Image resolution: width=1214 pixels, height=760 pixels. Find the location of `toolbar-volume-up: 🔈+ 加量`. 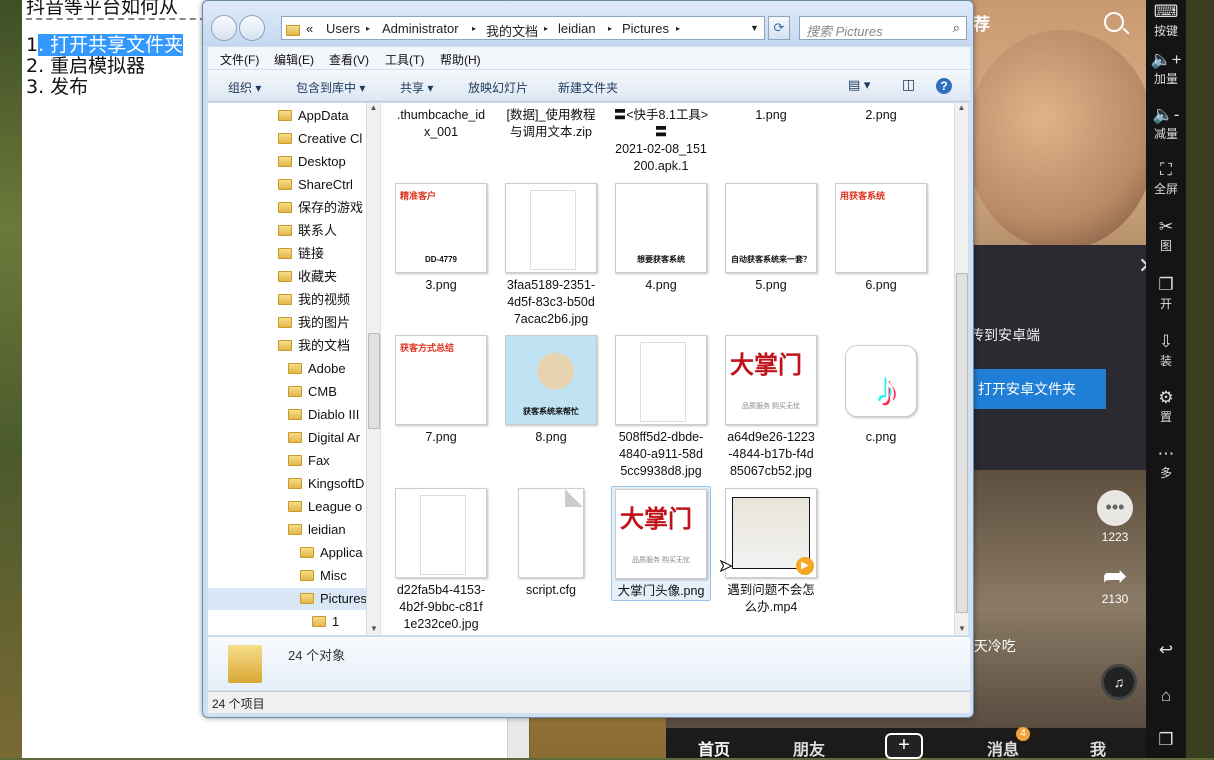

toolbar-volume-up: 🔈+ 加量 is located at coordinates (1166, 68).